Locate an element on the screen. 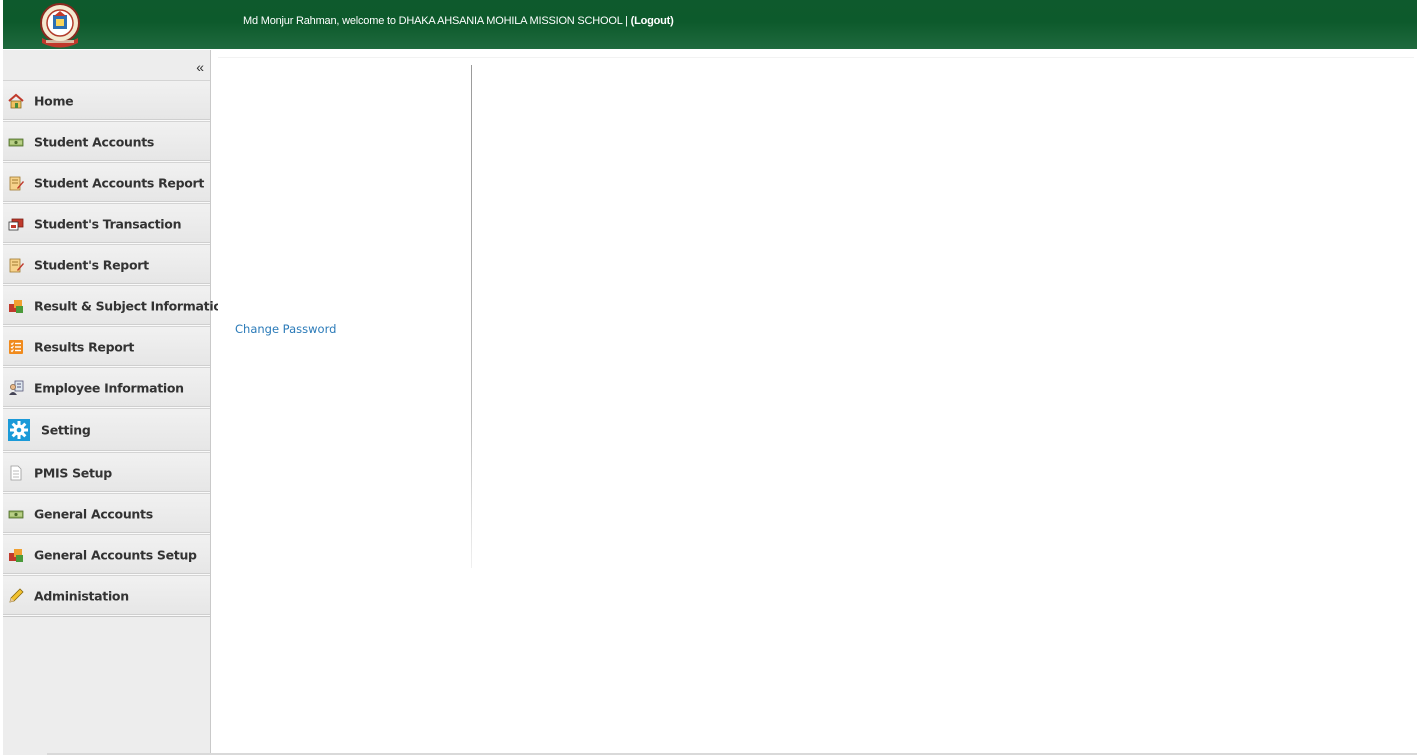 This screenshot has height=756, width=1417. sidebar-item-administation: Administation is located at coordinates (106, 595).